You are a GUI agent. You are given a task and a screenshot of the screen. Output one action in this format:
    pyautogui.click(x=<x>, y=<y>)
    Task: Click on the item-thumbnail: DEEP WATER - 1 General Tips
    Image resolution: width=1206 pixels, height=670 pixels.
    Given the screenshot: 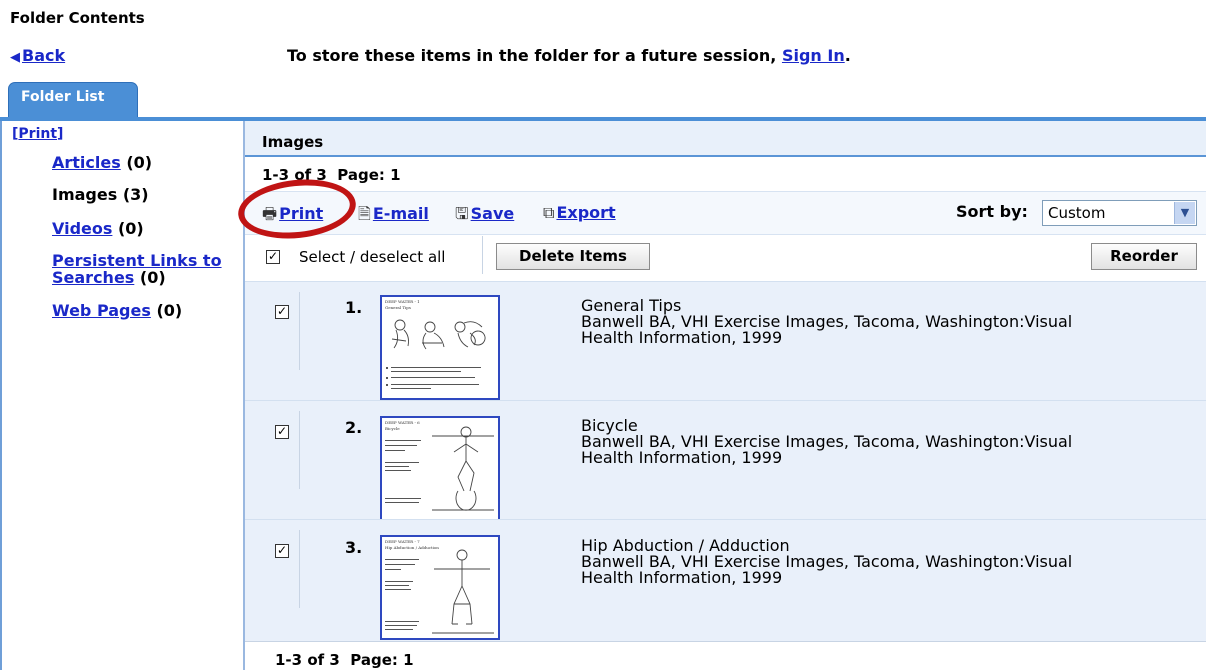 What is the action you would take?
    pyautogui.click(x=440, y=347)
    